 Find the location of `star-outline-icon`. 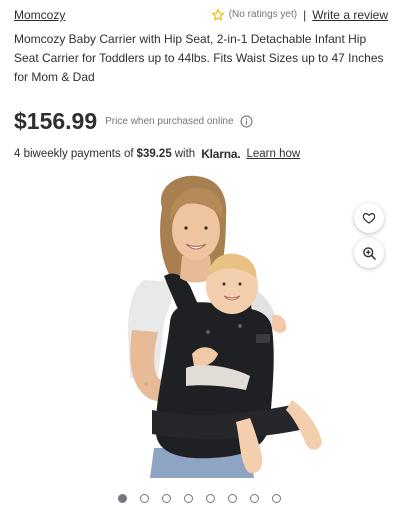

star-outline-icon is located at coordinates (217, 15).